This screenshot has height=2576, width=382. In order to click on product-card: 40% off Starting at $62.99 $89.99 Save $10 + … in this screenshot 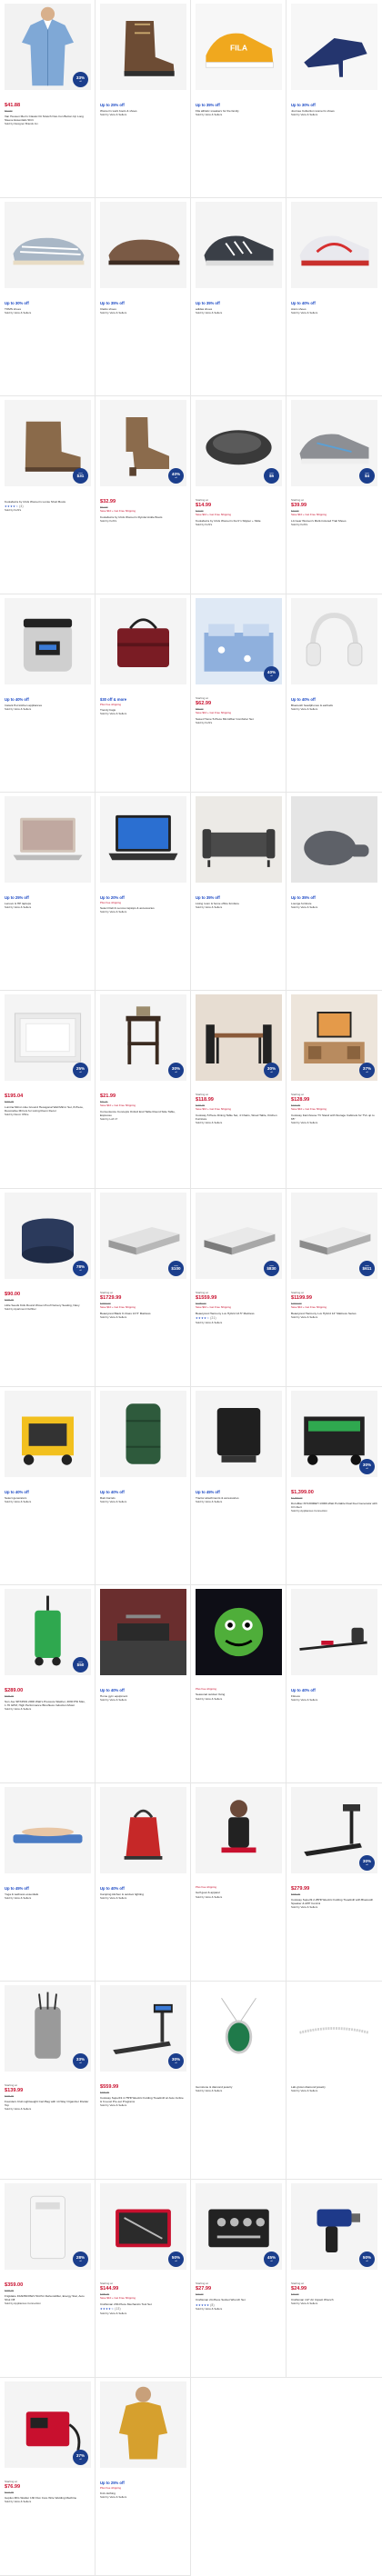, I will do `click(238, 693)`.